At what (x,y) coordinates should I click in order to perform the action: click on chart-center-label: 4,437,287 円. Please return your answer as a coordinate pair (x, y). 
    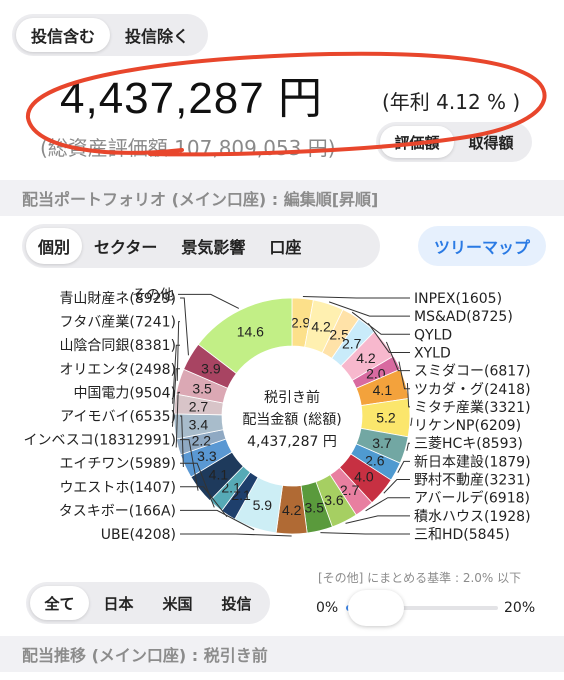
    Looking at the image, I should click on (292, 442).